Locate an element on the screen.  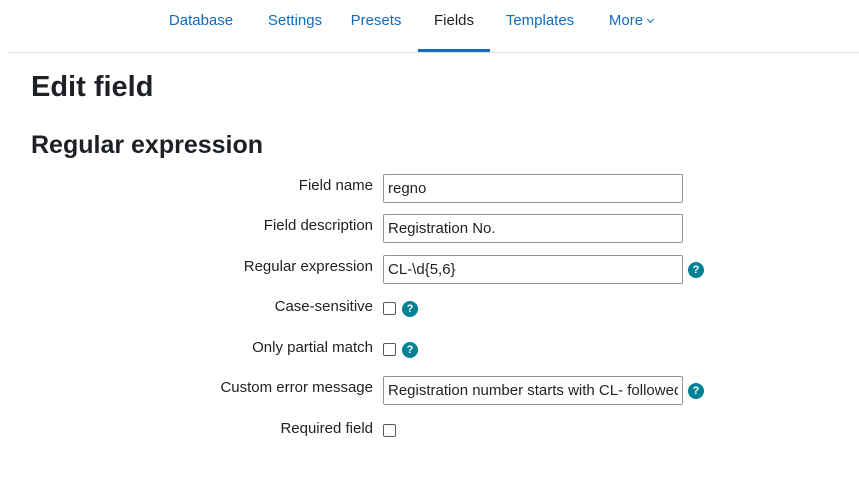
field-description-label: Field description is located at coordinates (318, 225).